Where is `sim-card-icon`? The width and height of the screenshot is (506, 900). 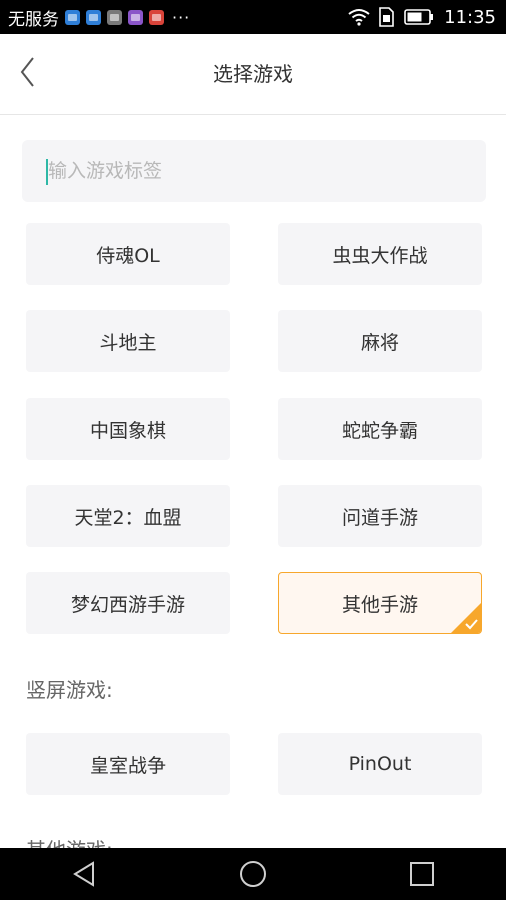
sim-card-icon is located at coordinates (386, 17).